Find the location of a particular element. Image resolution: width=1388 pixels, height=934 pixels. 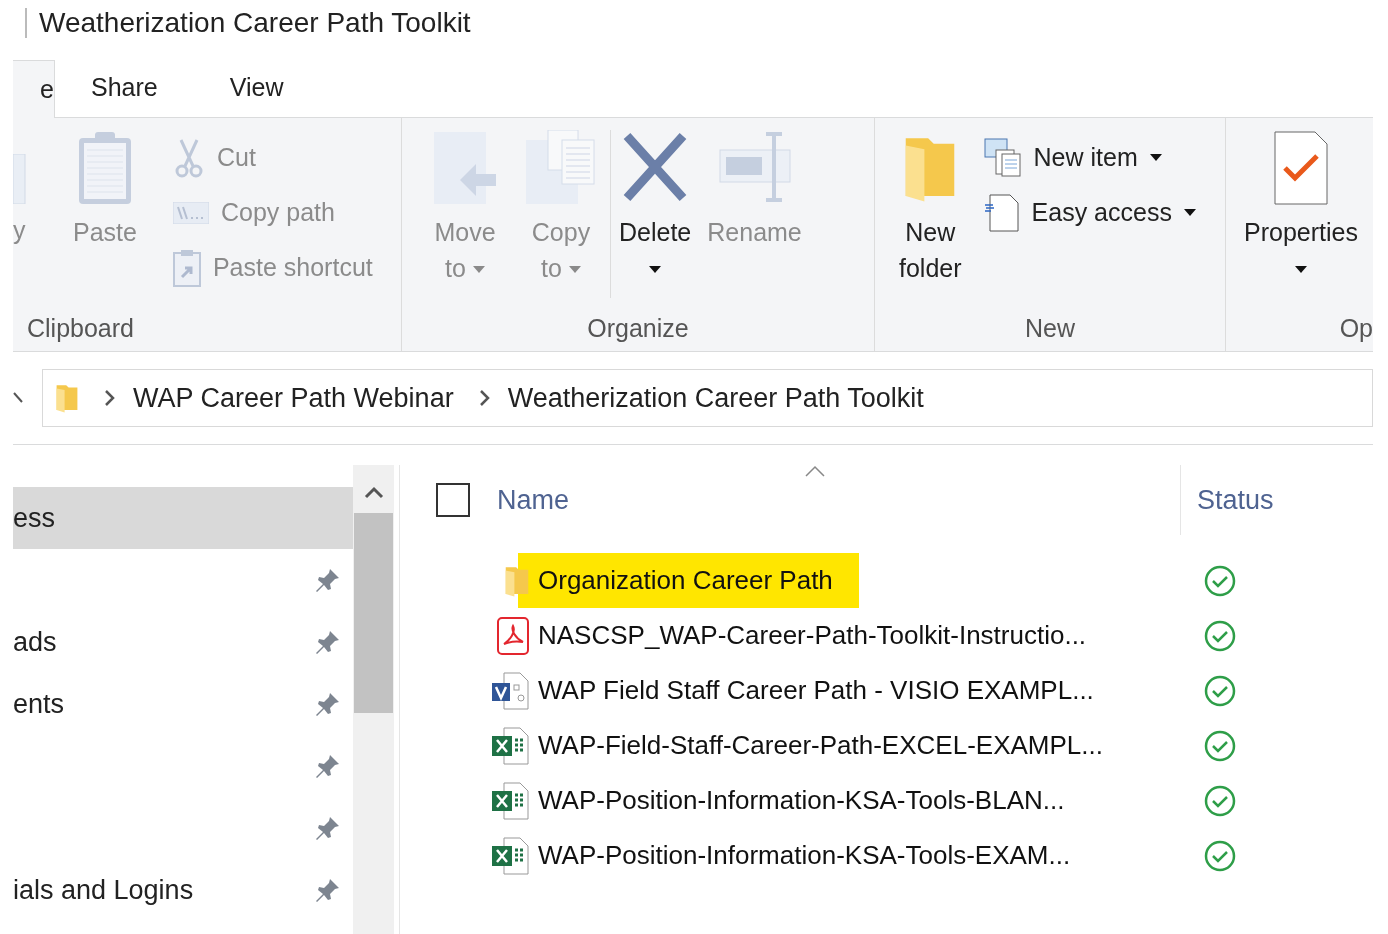

window-title: Weatherization Career Path Toolkit is located at coordinates (255, 22).